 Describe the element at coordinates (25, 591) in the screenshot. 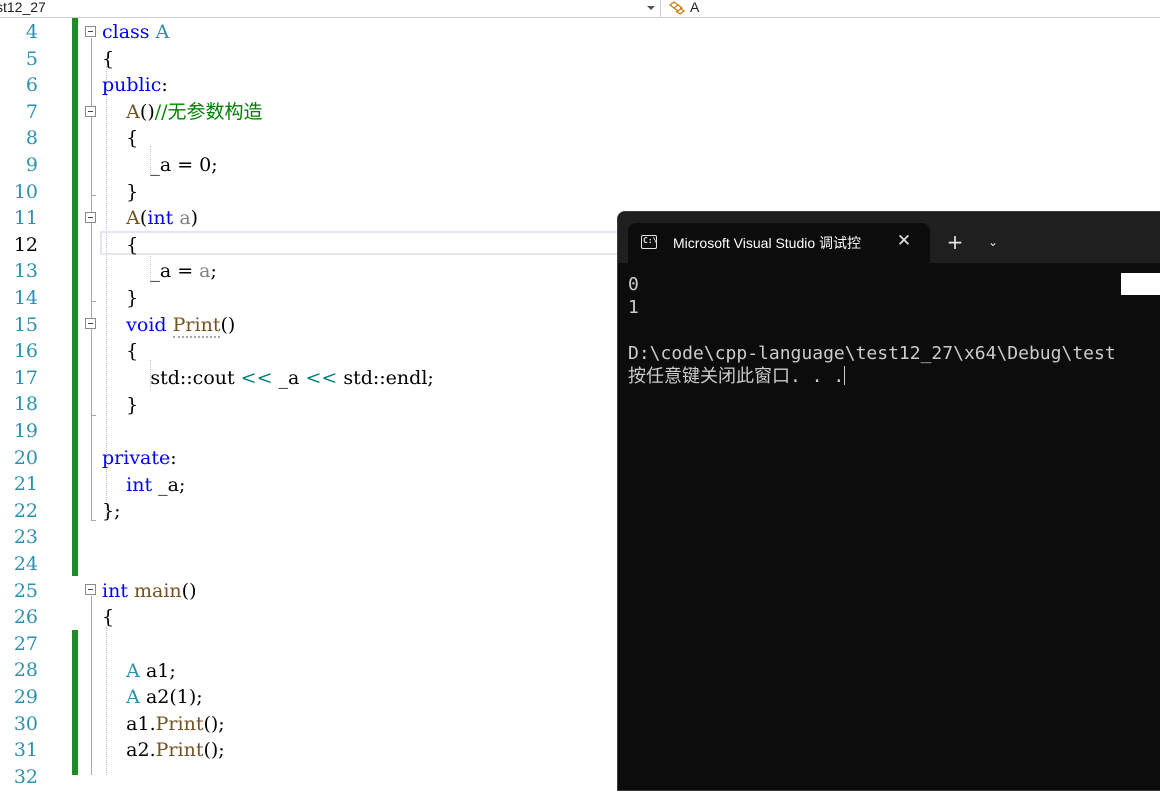

I see `line-number: 25` at that location.